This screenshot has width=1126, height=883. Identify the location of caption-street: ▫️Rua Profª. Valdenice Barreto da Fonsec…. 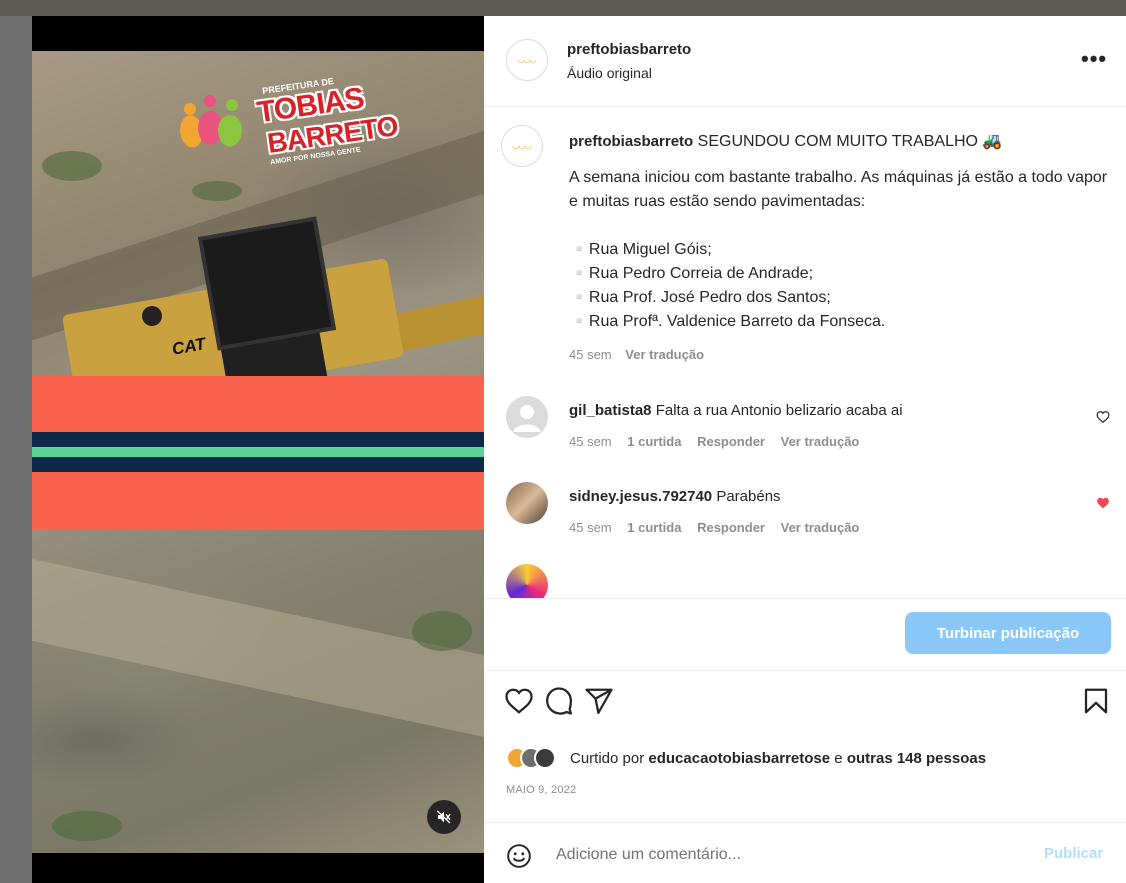
(727, 321).